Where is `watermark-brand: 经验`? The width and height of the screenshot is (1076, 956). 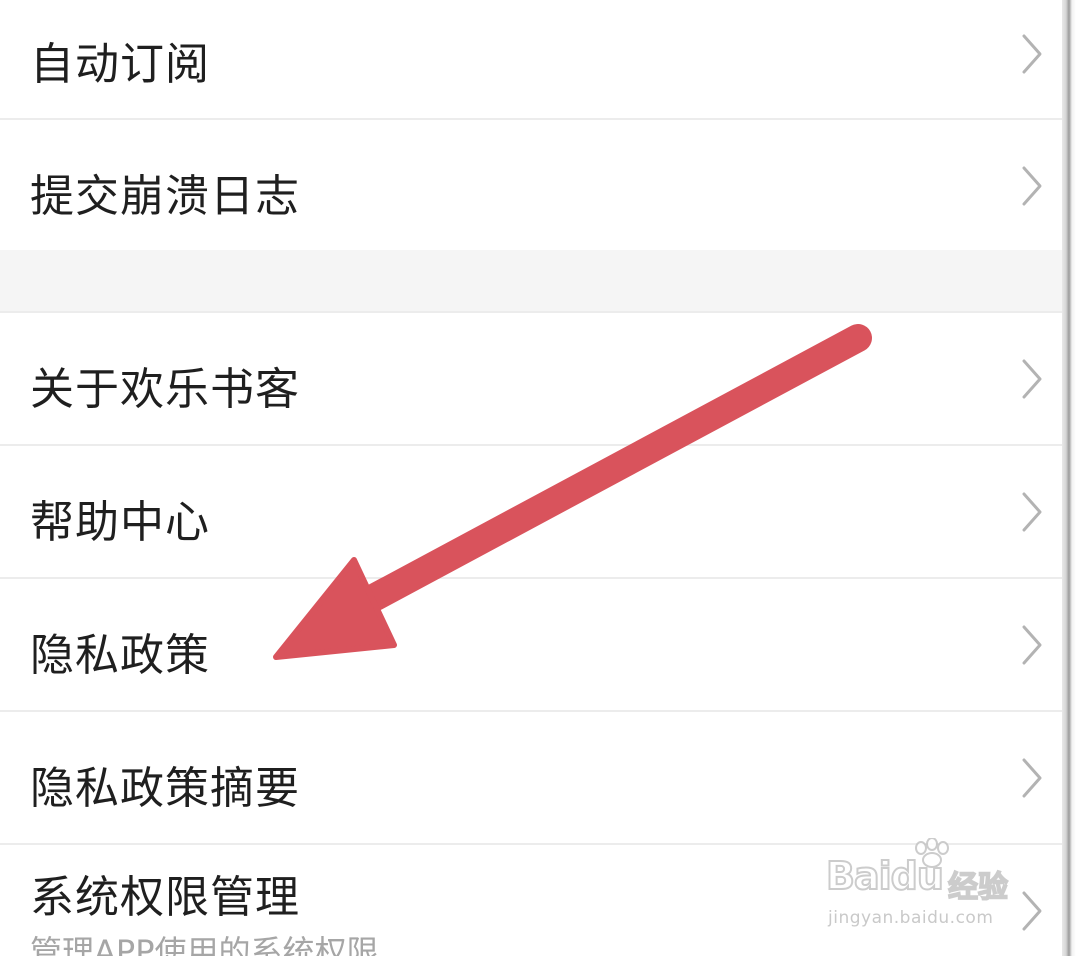
watermark-brand: 经验 is located at coordinates (978, 887).